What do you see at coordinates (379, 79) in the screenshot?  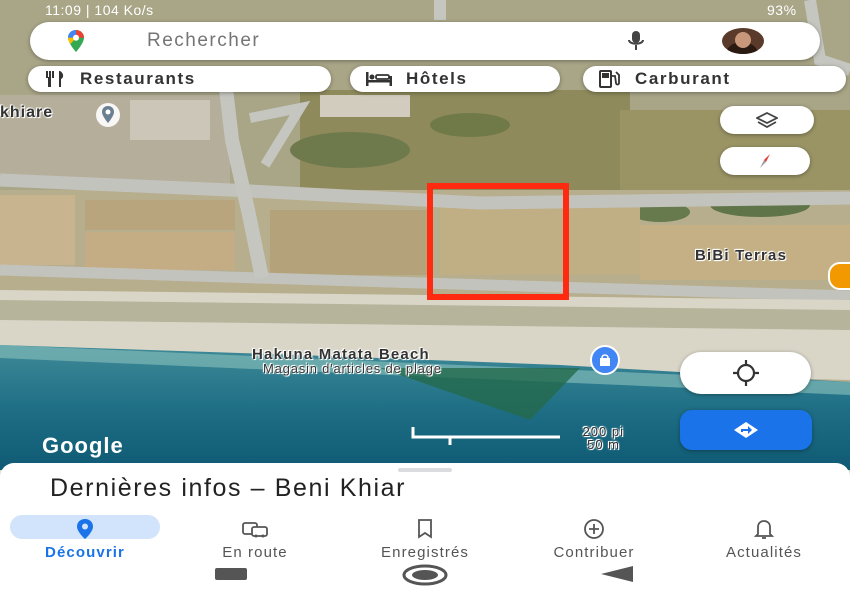 I see `bed-icon` at bounding box center [379, 79].